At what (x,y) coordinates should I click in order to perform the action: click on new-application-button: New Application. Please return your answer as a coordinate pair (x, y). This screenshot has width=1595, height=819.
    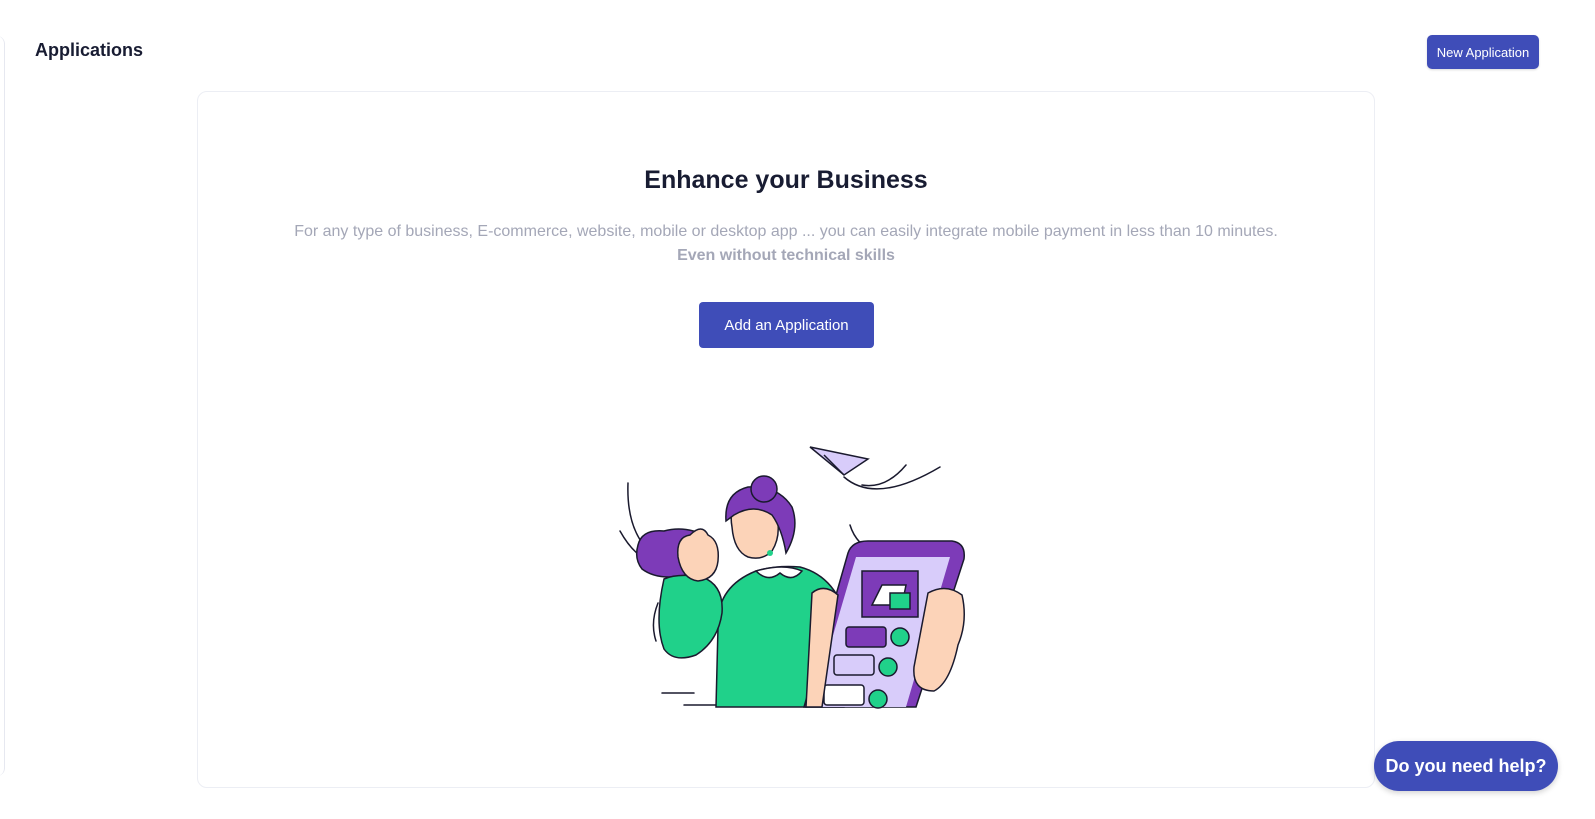
    Looking at the image, I should click on (1483, 52).